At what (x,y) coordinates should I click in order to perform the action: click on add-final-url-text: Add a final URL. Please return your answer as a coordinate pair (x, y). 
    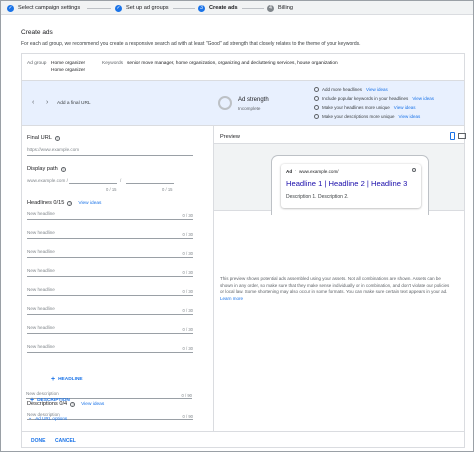
    Looking at the image, I should click on (74, 103).